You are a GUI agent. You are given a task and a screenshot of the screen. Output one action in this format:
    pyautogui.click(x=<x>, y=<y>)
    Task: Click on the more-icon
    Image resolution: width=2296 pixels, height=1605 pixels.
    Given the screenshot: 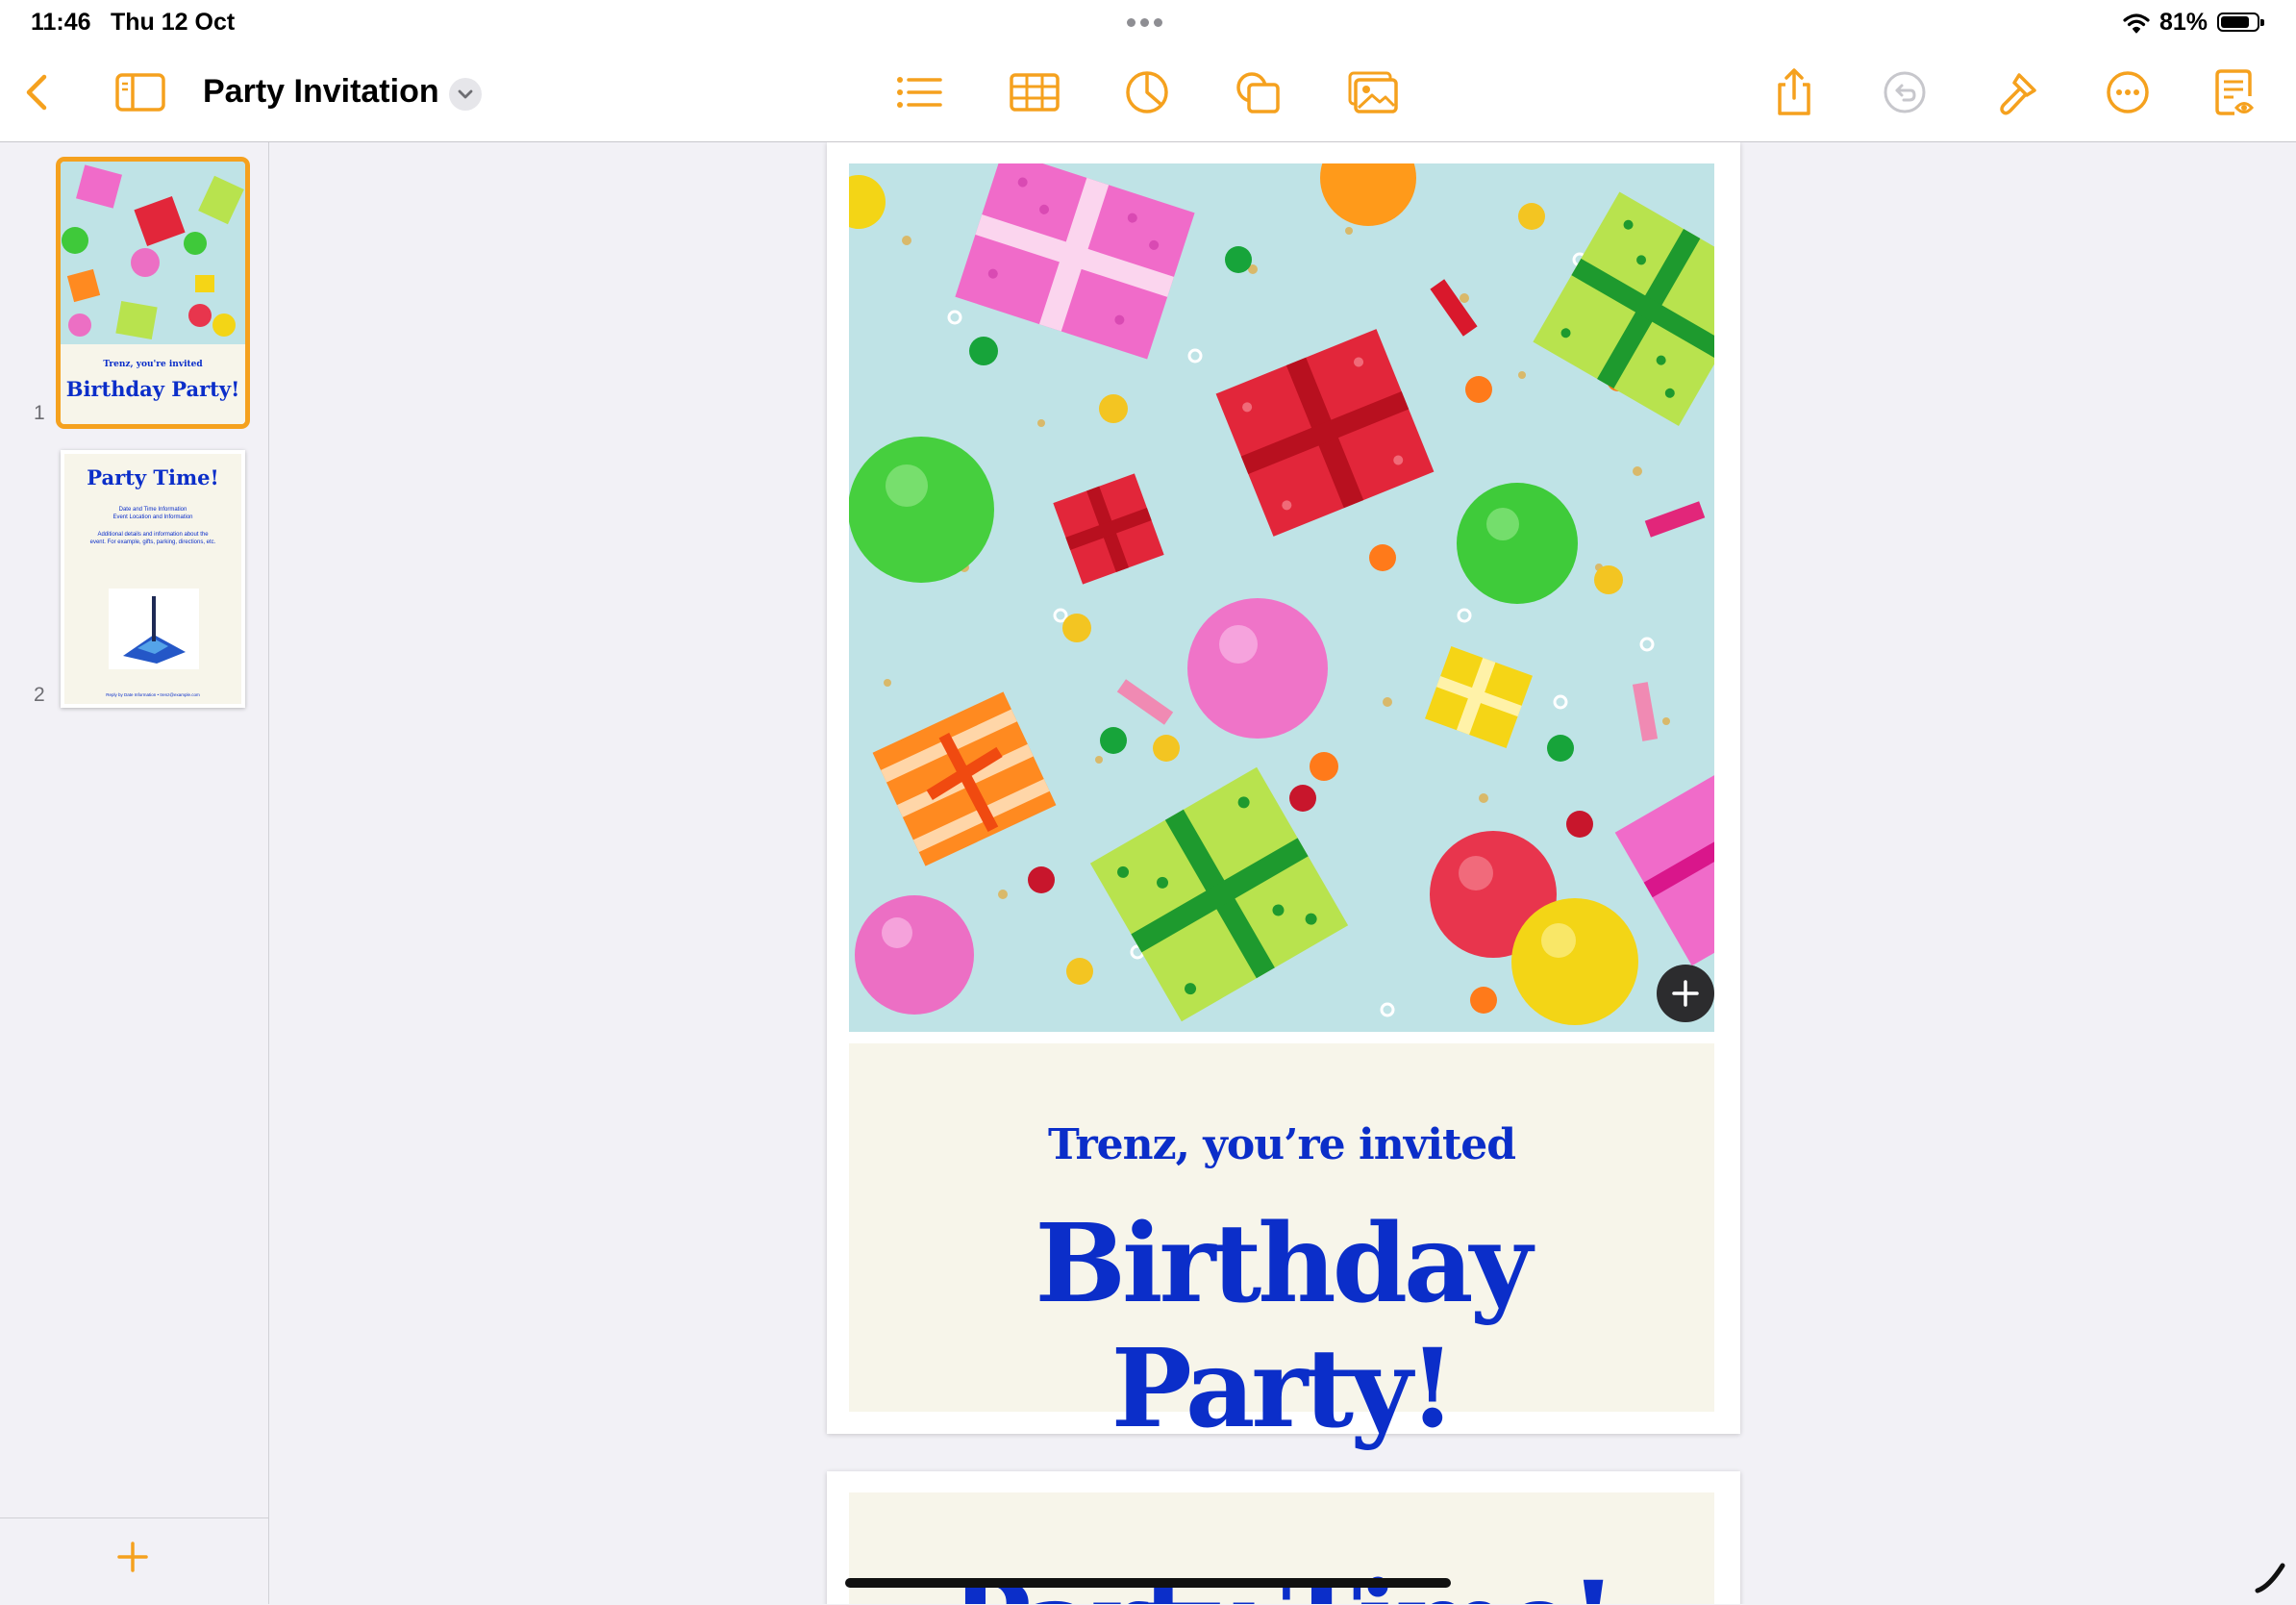 What is the action you would take?
    pyautogui.click(x=2128, y=92)
    